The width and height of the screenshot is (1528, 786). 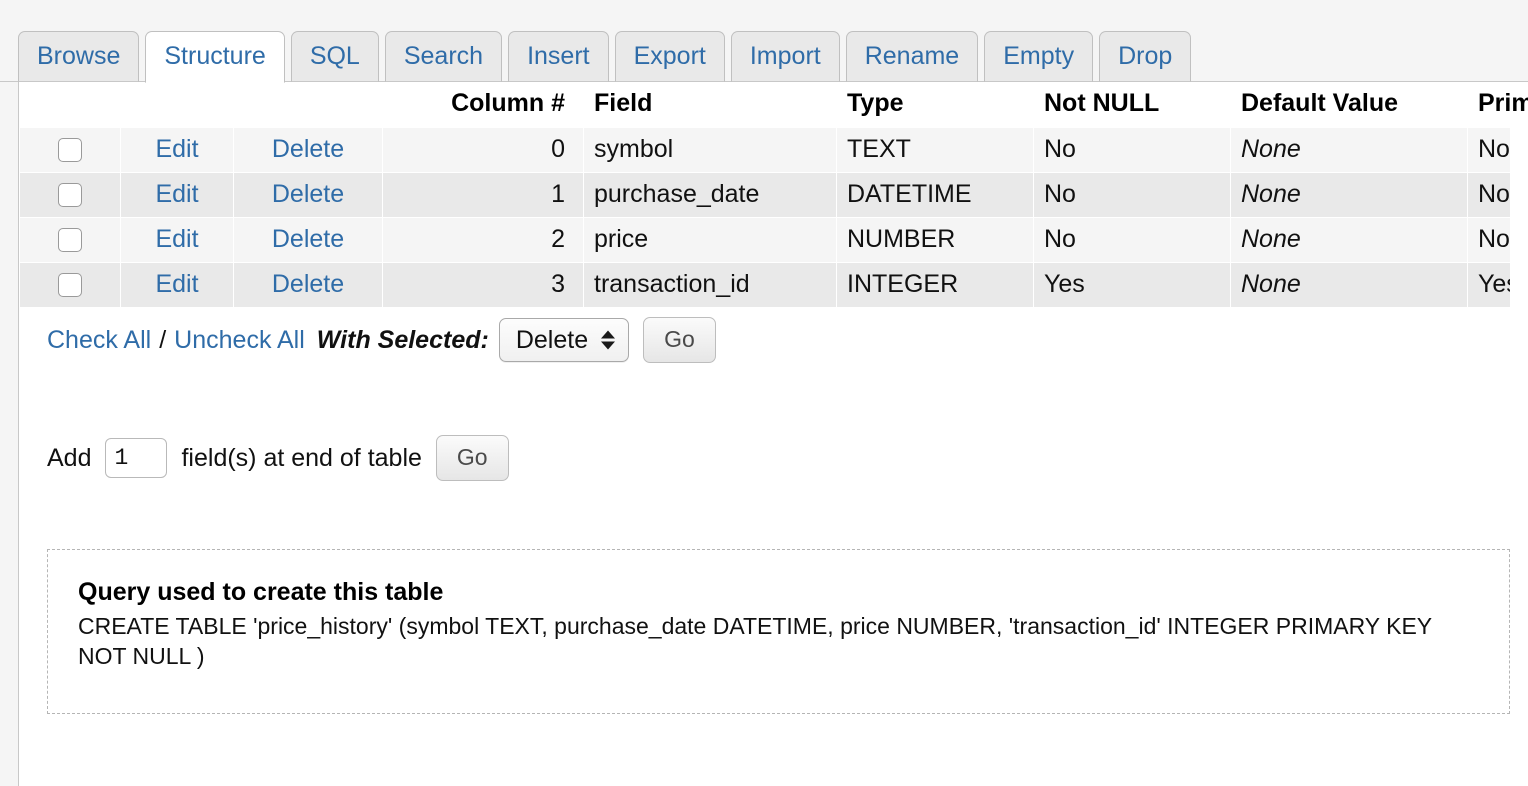 I want to click on header-default-value: Default Value, so click(x=1319, y=103).